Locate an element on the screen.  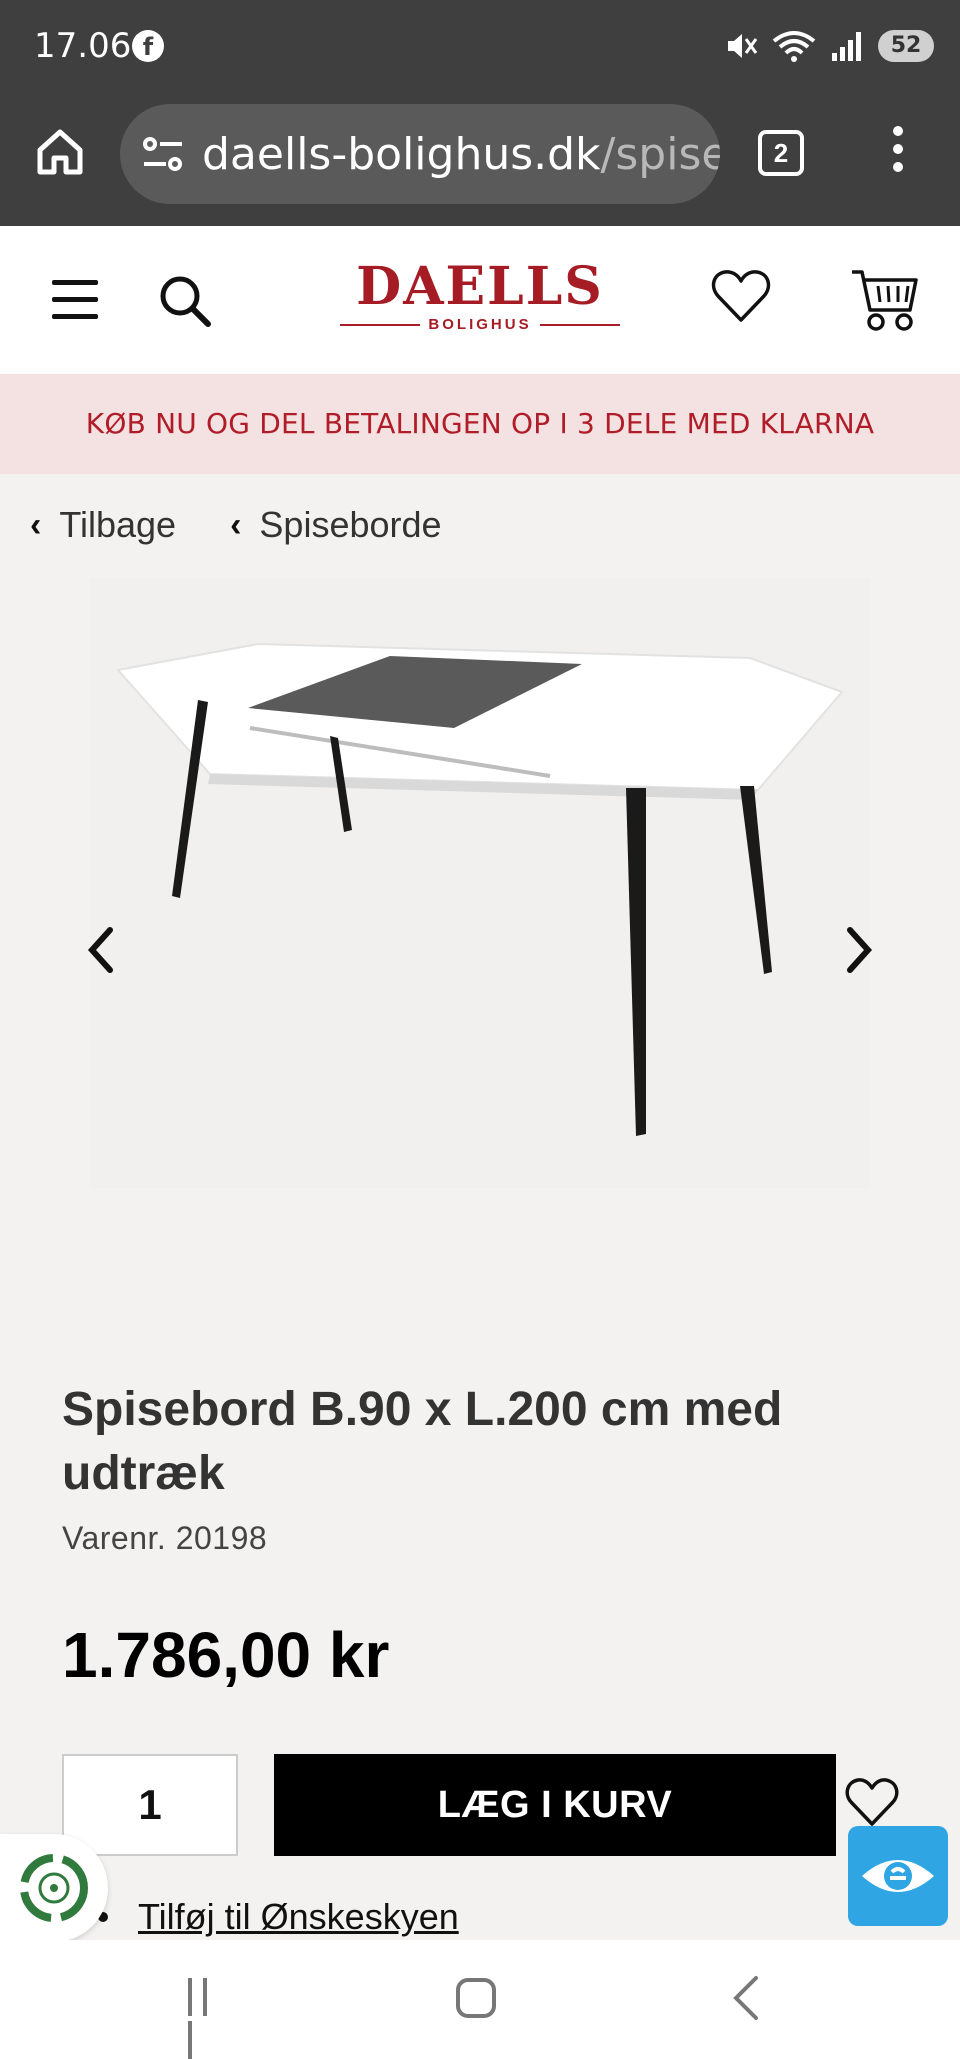
home-icon is located at coordinates (60, 152).